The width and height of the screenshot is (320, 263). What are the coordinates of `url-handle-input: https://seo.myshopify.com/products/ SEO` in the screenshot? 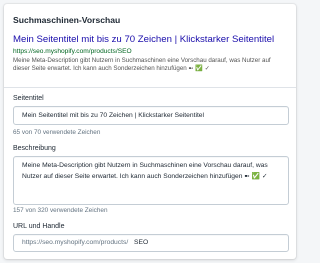 It's located at (151, 243).